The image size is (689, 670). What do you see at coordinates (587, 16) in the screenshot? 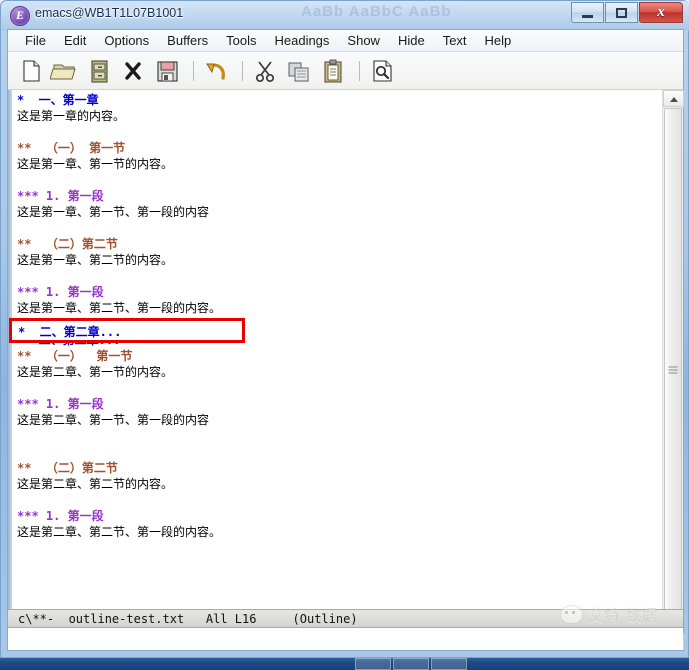
I see `minimize-icon` at bounding box center [587, 16].